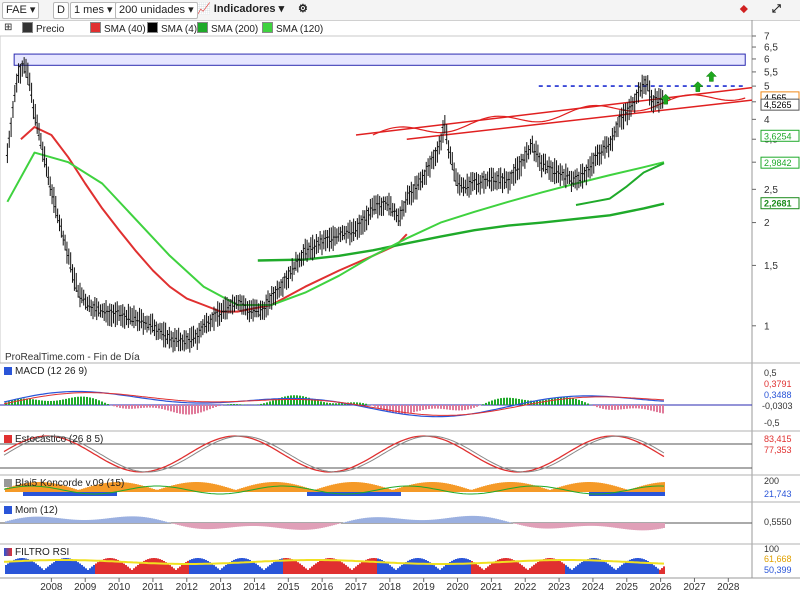  I want to click on price-tag-price: 4,5265, so click(778, 105).